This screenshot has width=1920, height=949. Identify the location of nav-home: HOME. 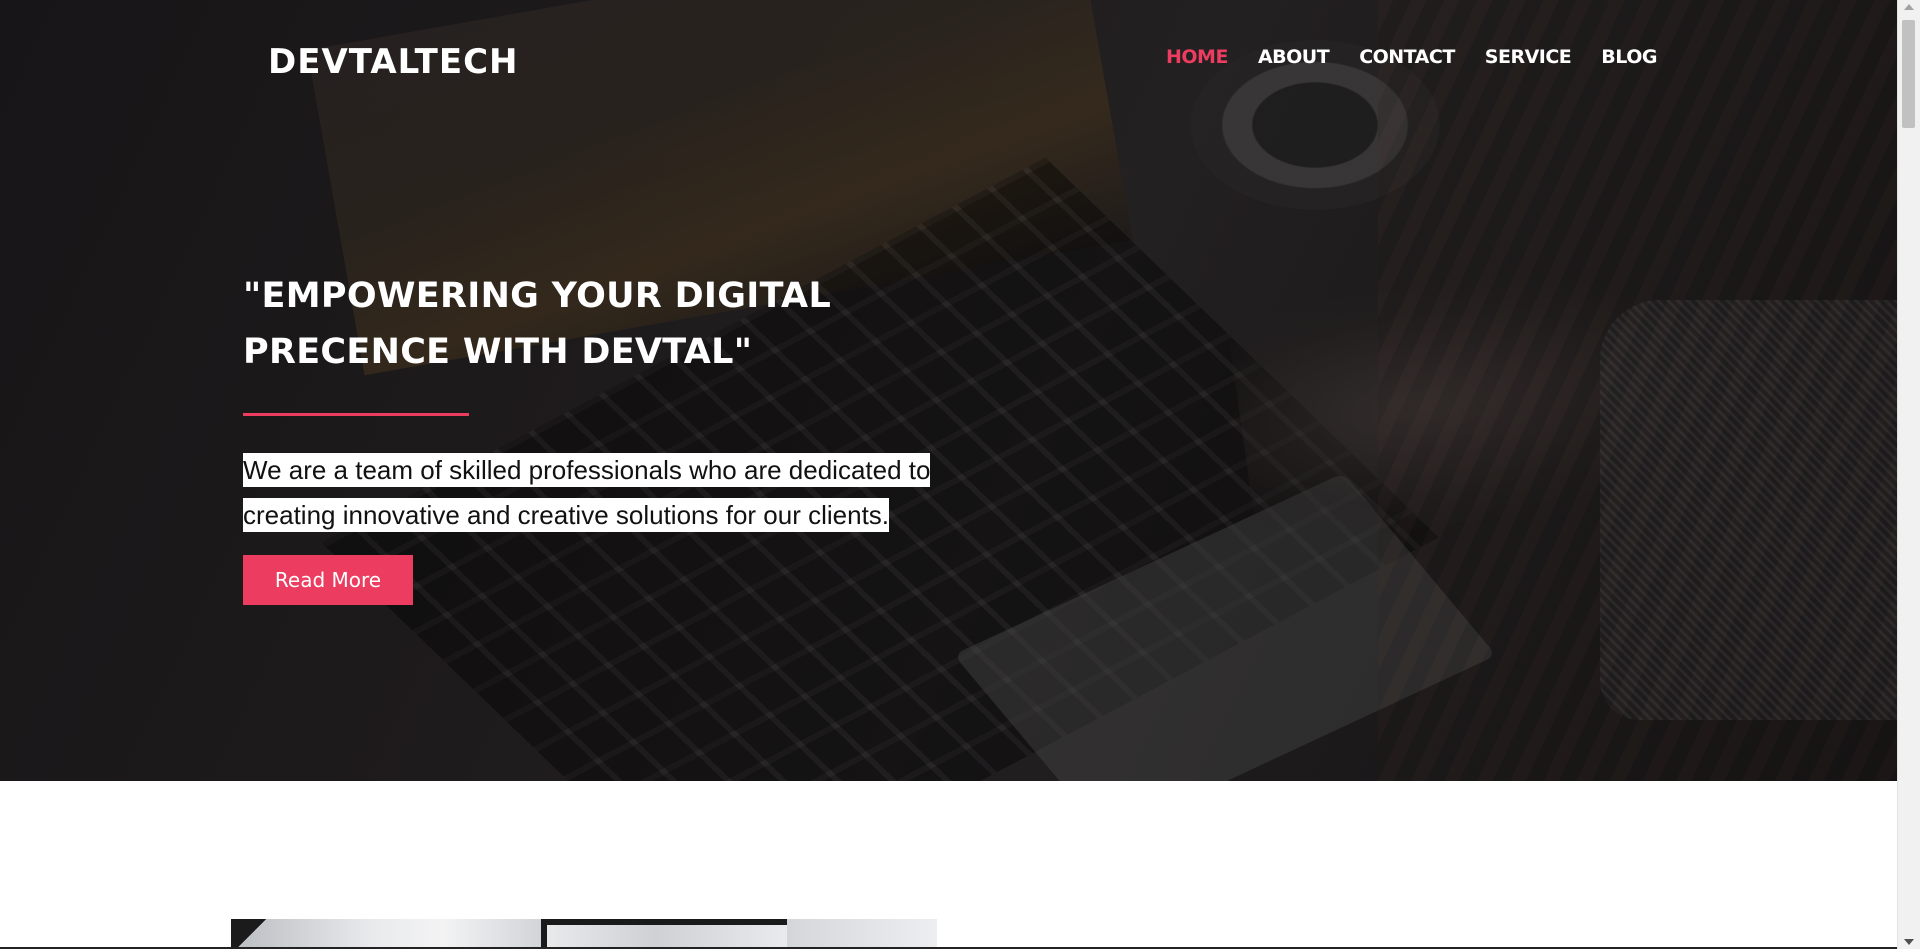
(1197, 57).